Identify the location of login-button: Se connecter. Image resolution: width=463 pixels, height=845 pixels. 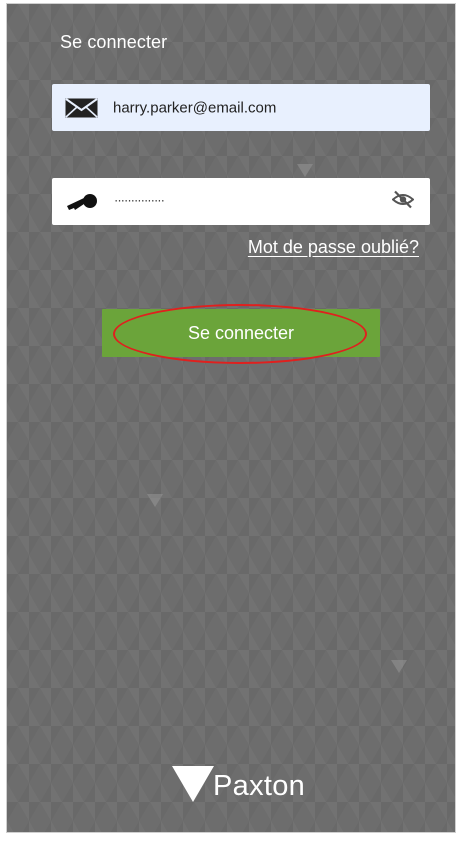
(241, 333).